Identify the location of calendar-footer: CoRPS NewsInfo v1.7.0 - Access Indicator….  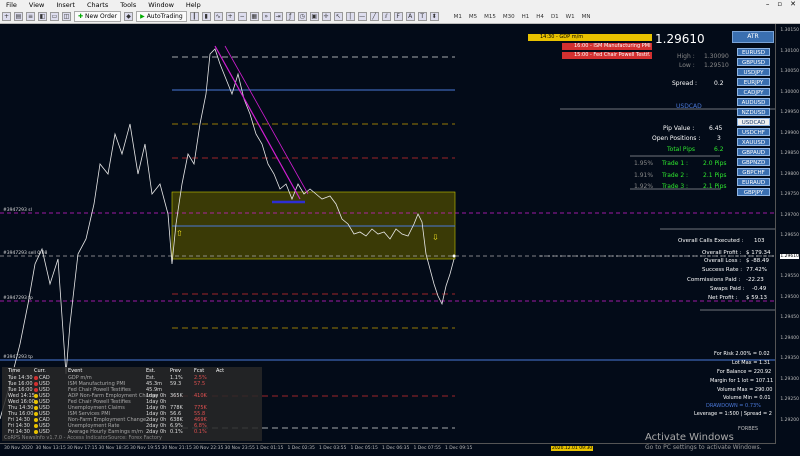
(132, 438).